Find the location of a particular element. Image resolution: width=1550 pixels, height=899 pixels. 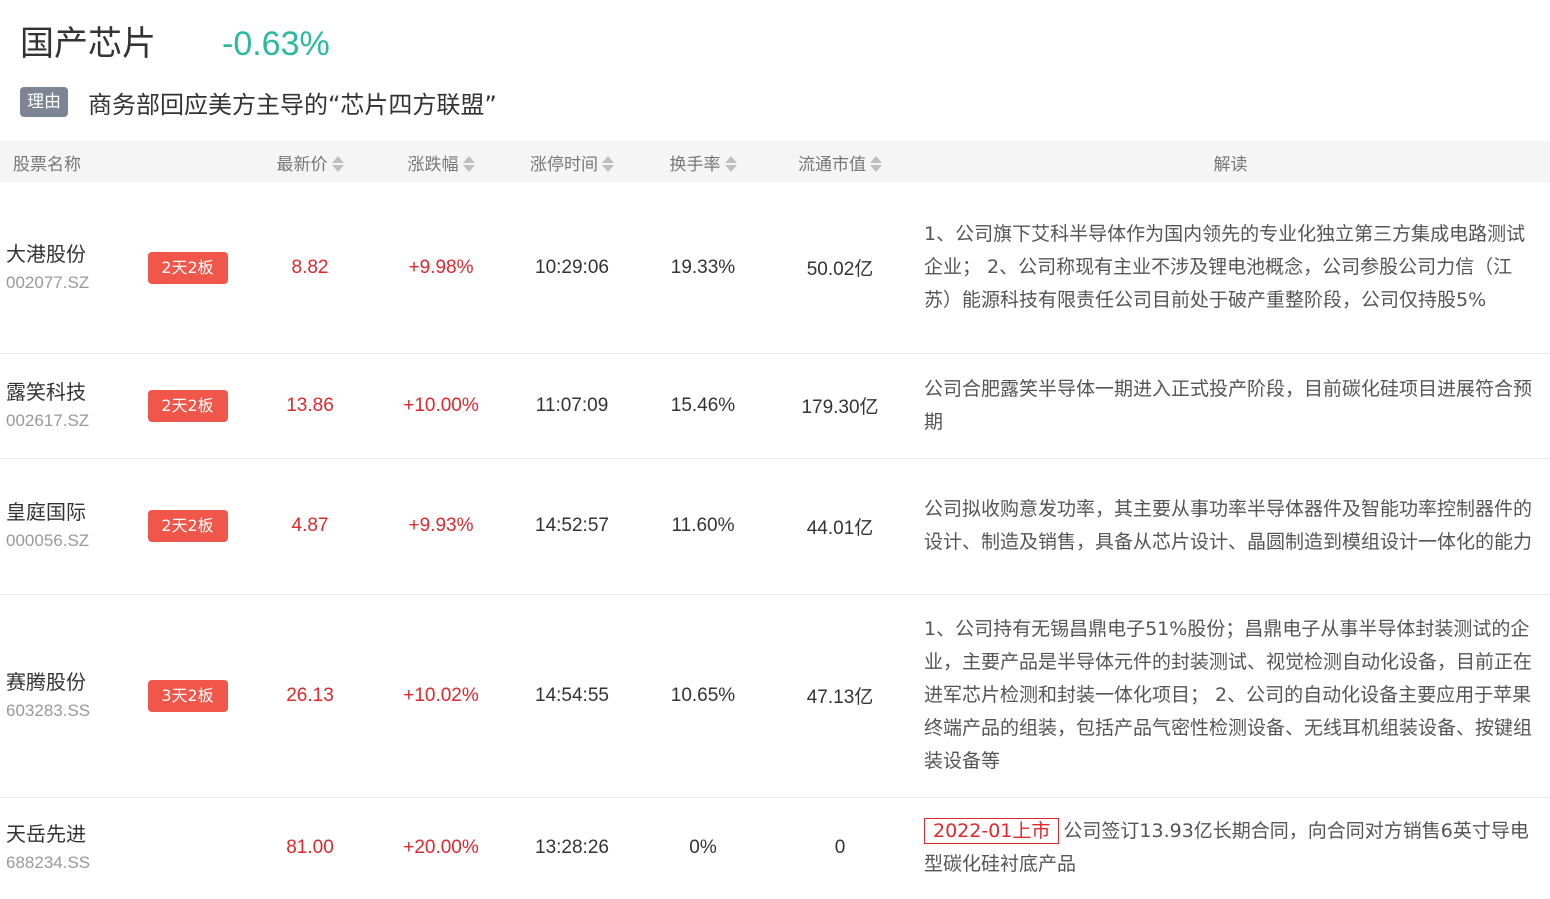

stock-cell: 天岳先进 688234.SS is located at coordinates (65, 848).